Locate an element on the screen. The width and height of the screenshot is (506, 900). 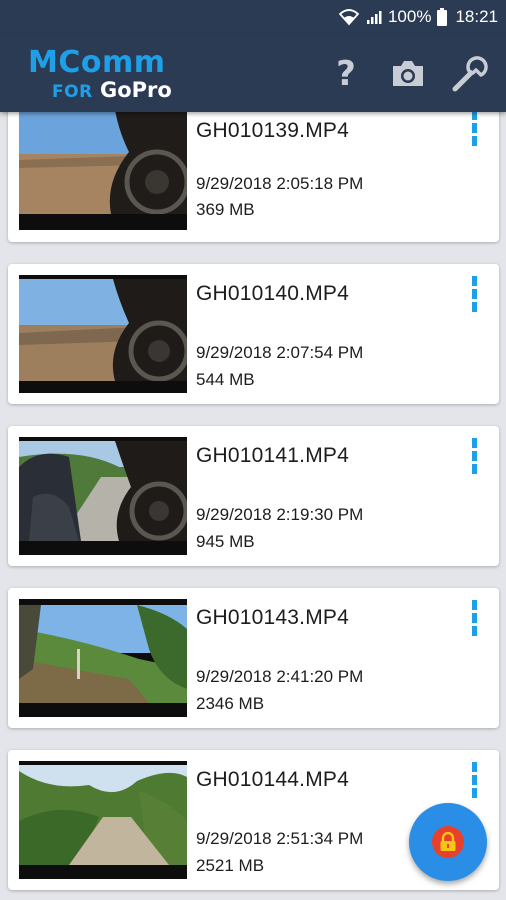
app-bar: MComm FOR GoPro ? is located at coordinates (253, 73).